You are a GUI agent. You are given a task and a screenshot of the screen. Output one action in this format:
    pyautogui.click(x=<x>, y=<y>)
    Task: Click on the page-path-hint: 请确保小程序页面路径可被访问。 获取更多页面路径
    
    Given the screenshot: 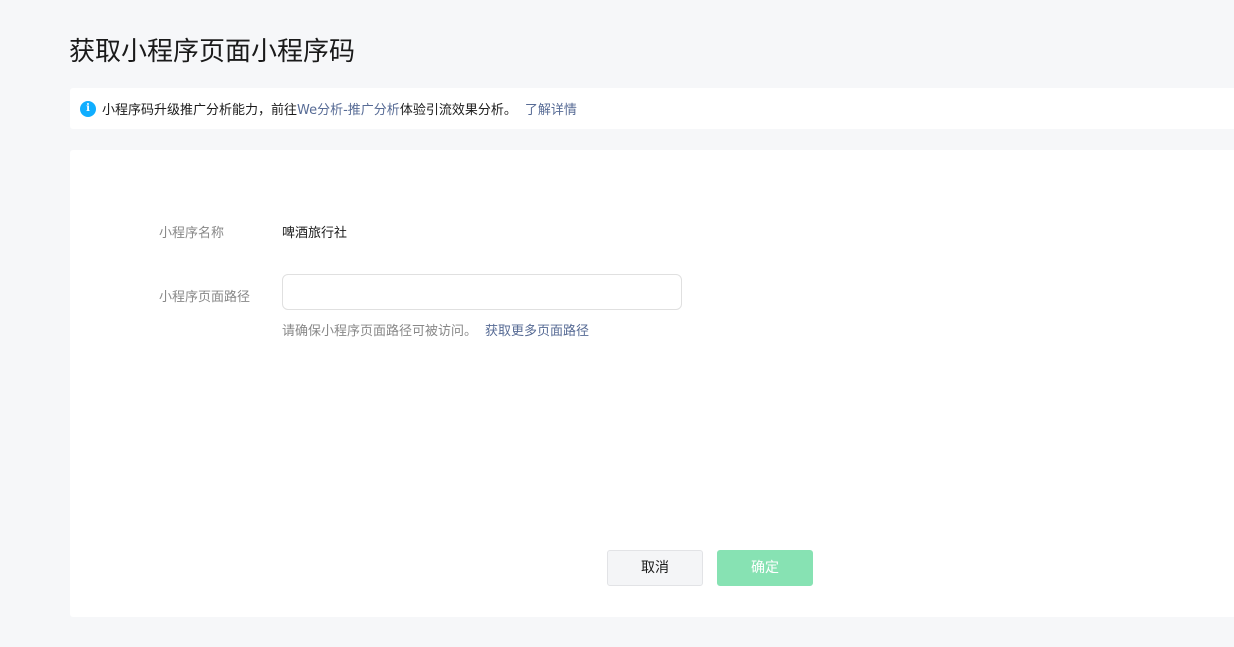 What is the action you would take?
    pyautogui.click(x=435, y=329)
    